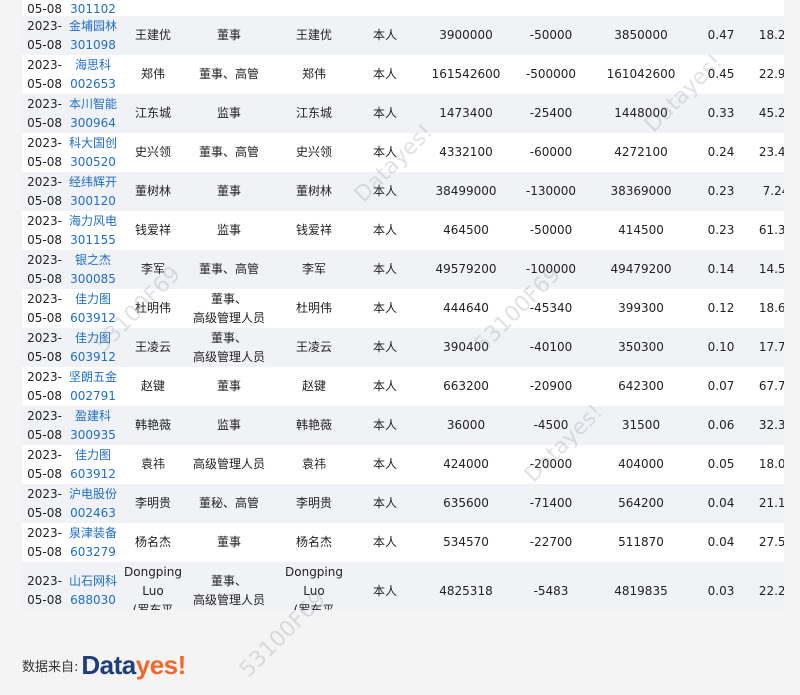 This screenshot has height=695, width=800. What do you see at coordinates (93, 533) in the screenshot?
I see `stock-name-link: 泉津装备` at bounding box center [93, 533].